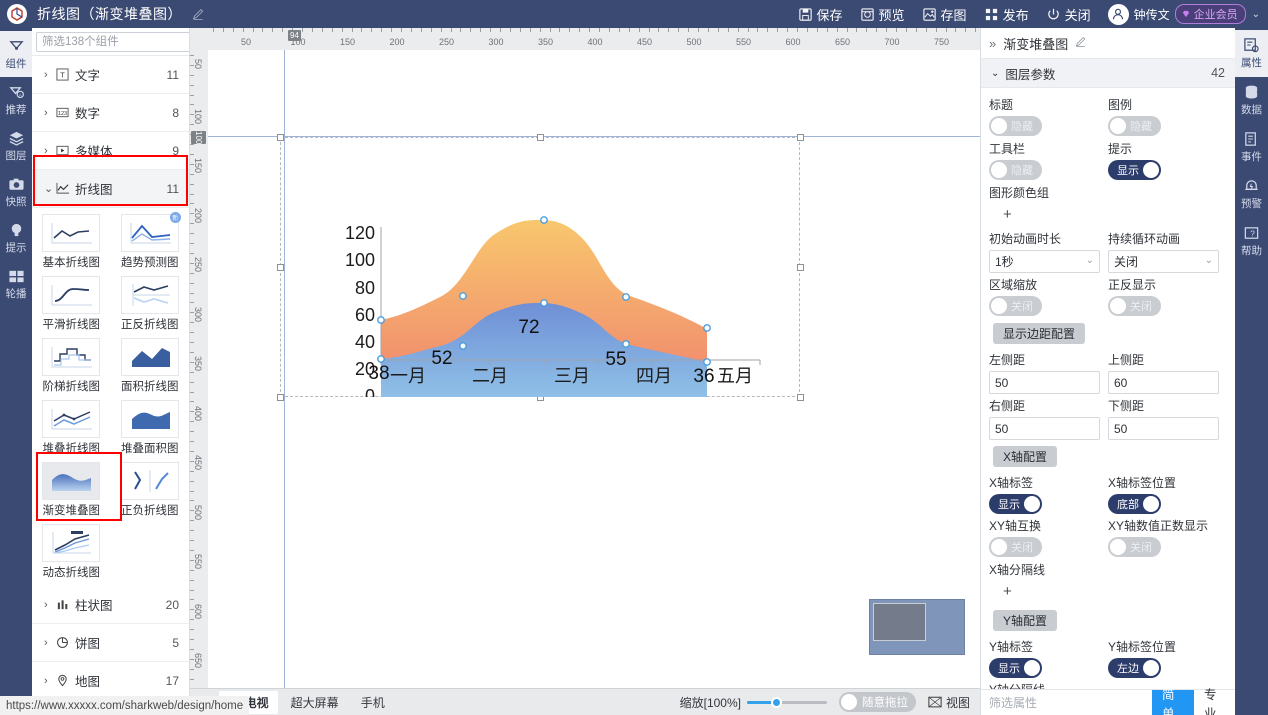 This screenshot has height=715, width=1268. Describe the element at coordinates (373, 702) in the screenshot. I see `device-tab-mobile: 手机` at that location.